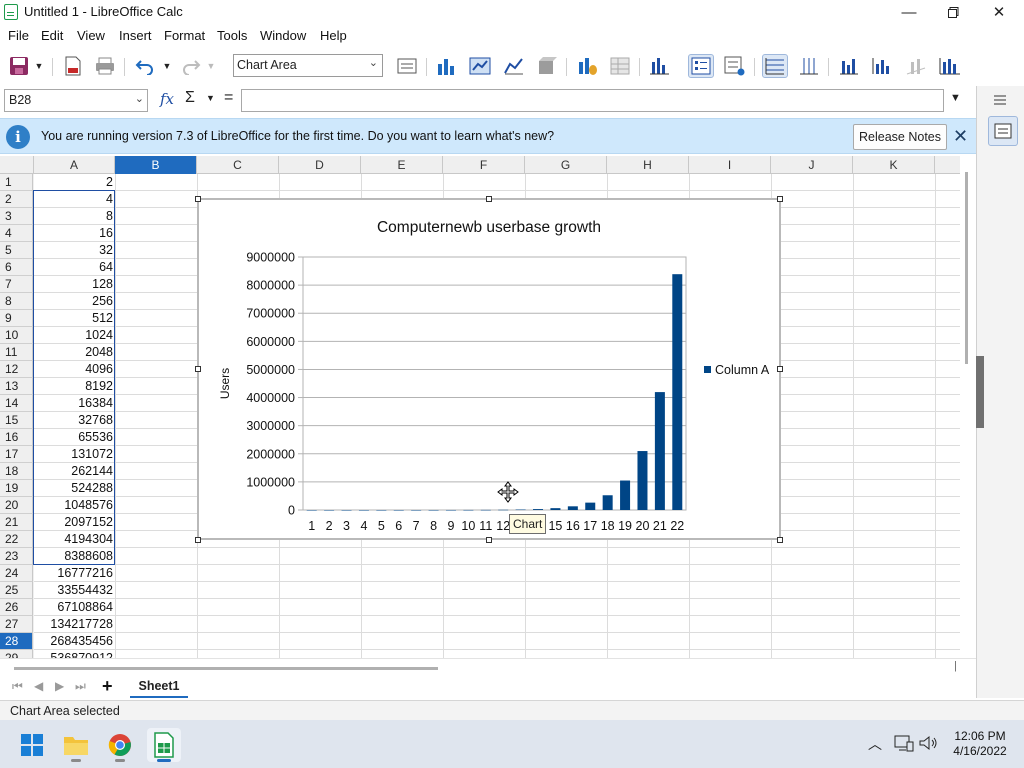 This screenshot has width=1024, height=768. What do you see at coordinates (76, 100) in the screenshot?
I see `name-box: B28 ⌄` at bounding box center [76, 100].